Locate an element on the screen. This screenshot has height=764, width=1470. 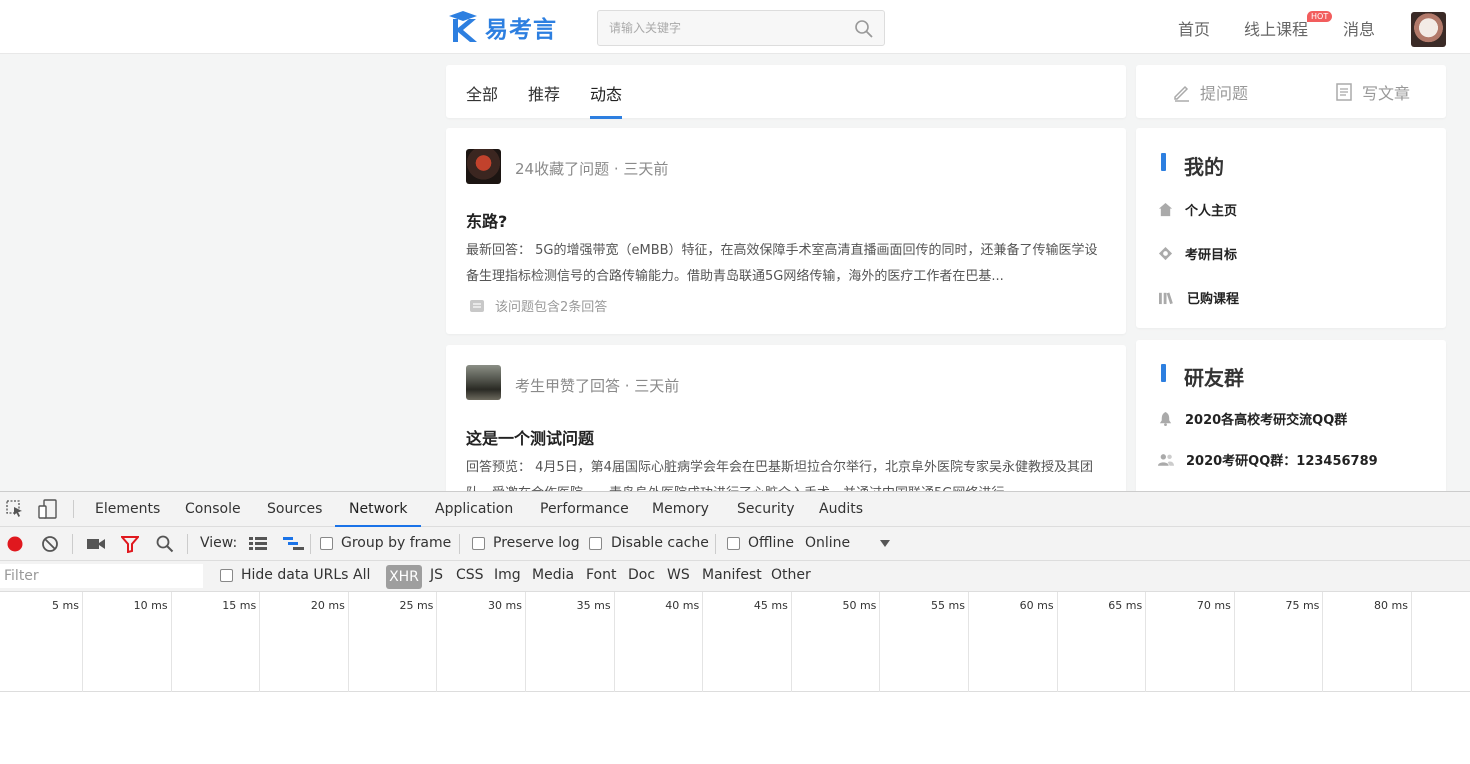
devtools-tab-application: Application is located at coordinates (474, 509).